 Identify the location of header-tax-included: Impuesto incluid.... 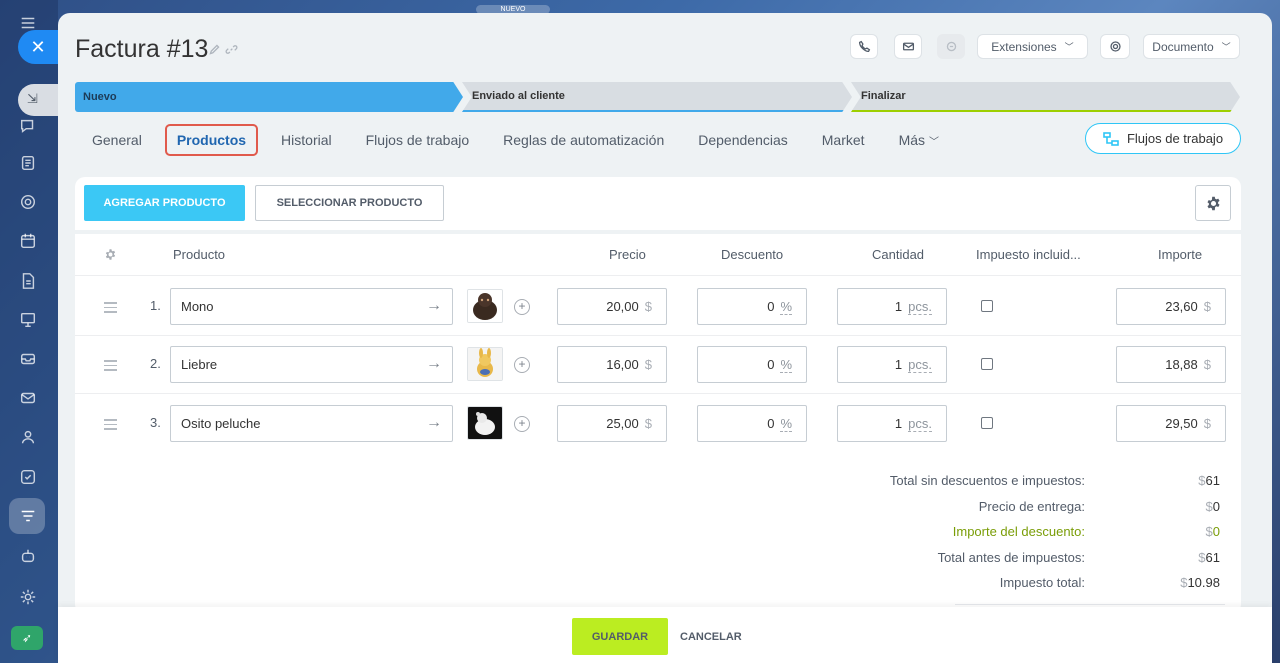
(1028, 254).